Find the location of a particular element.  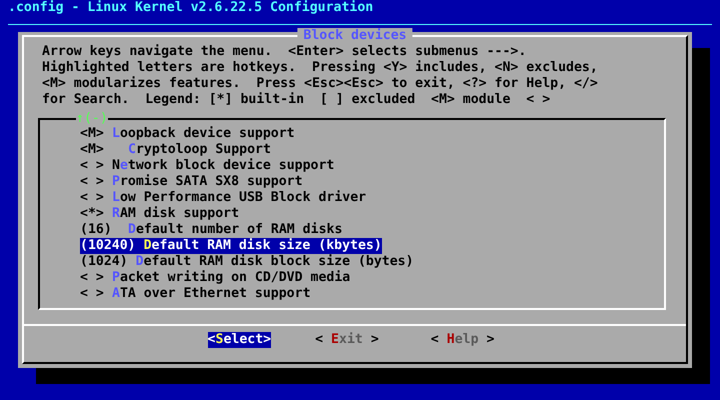

menu-item: (10240) Default RAM disk size (kbytes) is located at coordinates (231, 246).